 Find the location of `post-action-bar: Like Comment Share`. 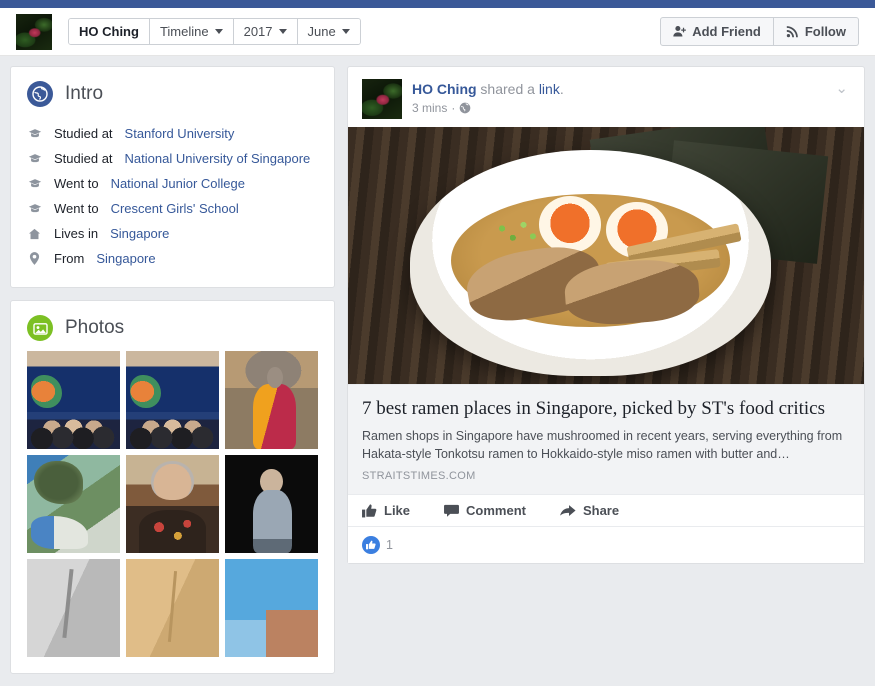

post-action-bar: Like Comment Share is located at coordinates (606, 510).